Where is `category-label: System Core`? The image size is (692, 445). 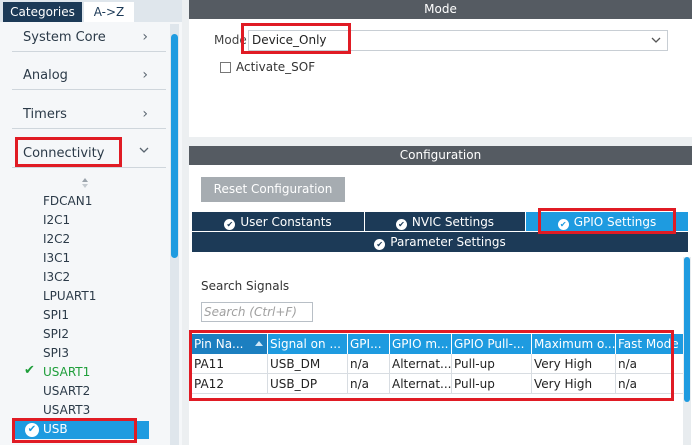 category-label: System Core is located at coordinates (64, 37).